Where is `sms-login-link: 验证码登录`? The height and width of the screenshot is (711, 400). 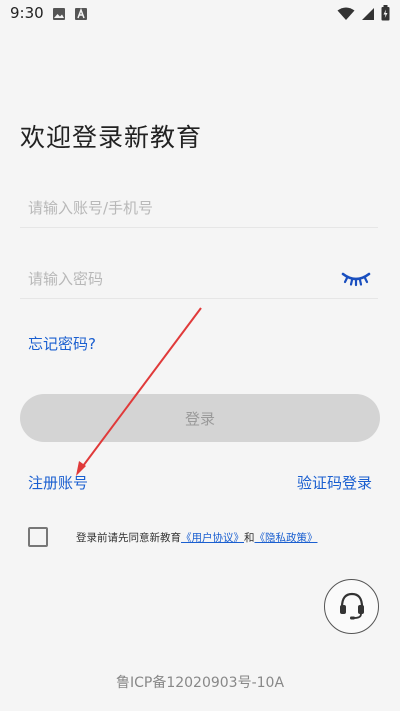 sms-login-link: 验证码登录 is located at coordinates (334, 482).